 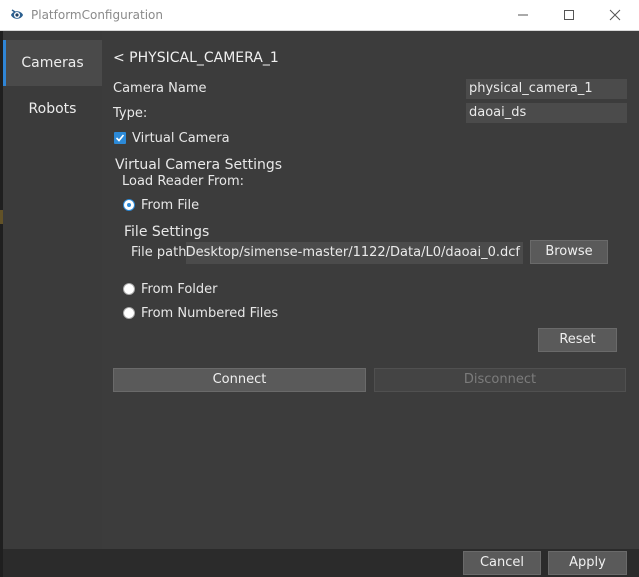 I want to click on maximize-button, so click(x=569, y=15).